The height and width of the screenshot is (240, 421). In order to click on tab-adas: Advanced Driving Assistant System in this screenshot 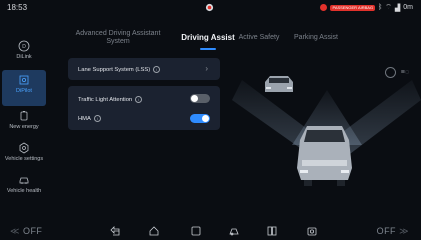, I will do `click(118, 38)`.